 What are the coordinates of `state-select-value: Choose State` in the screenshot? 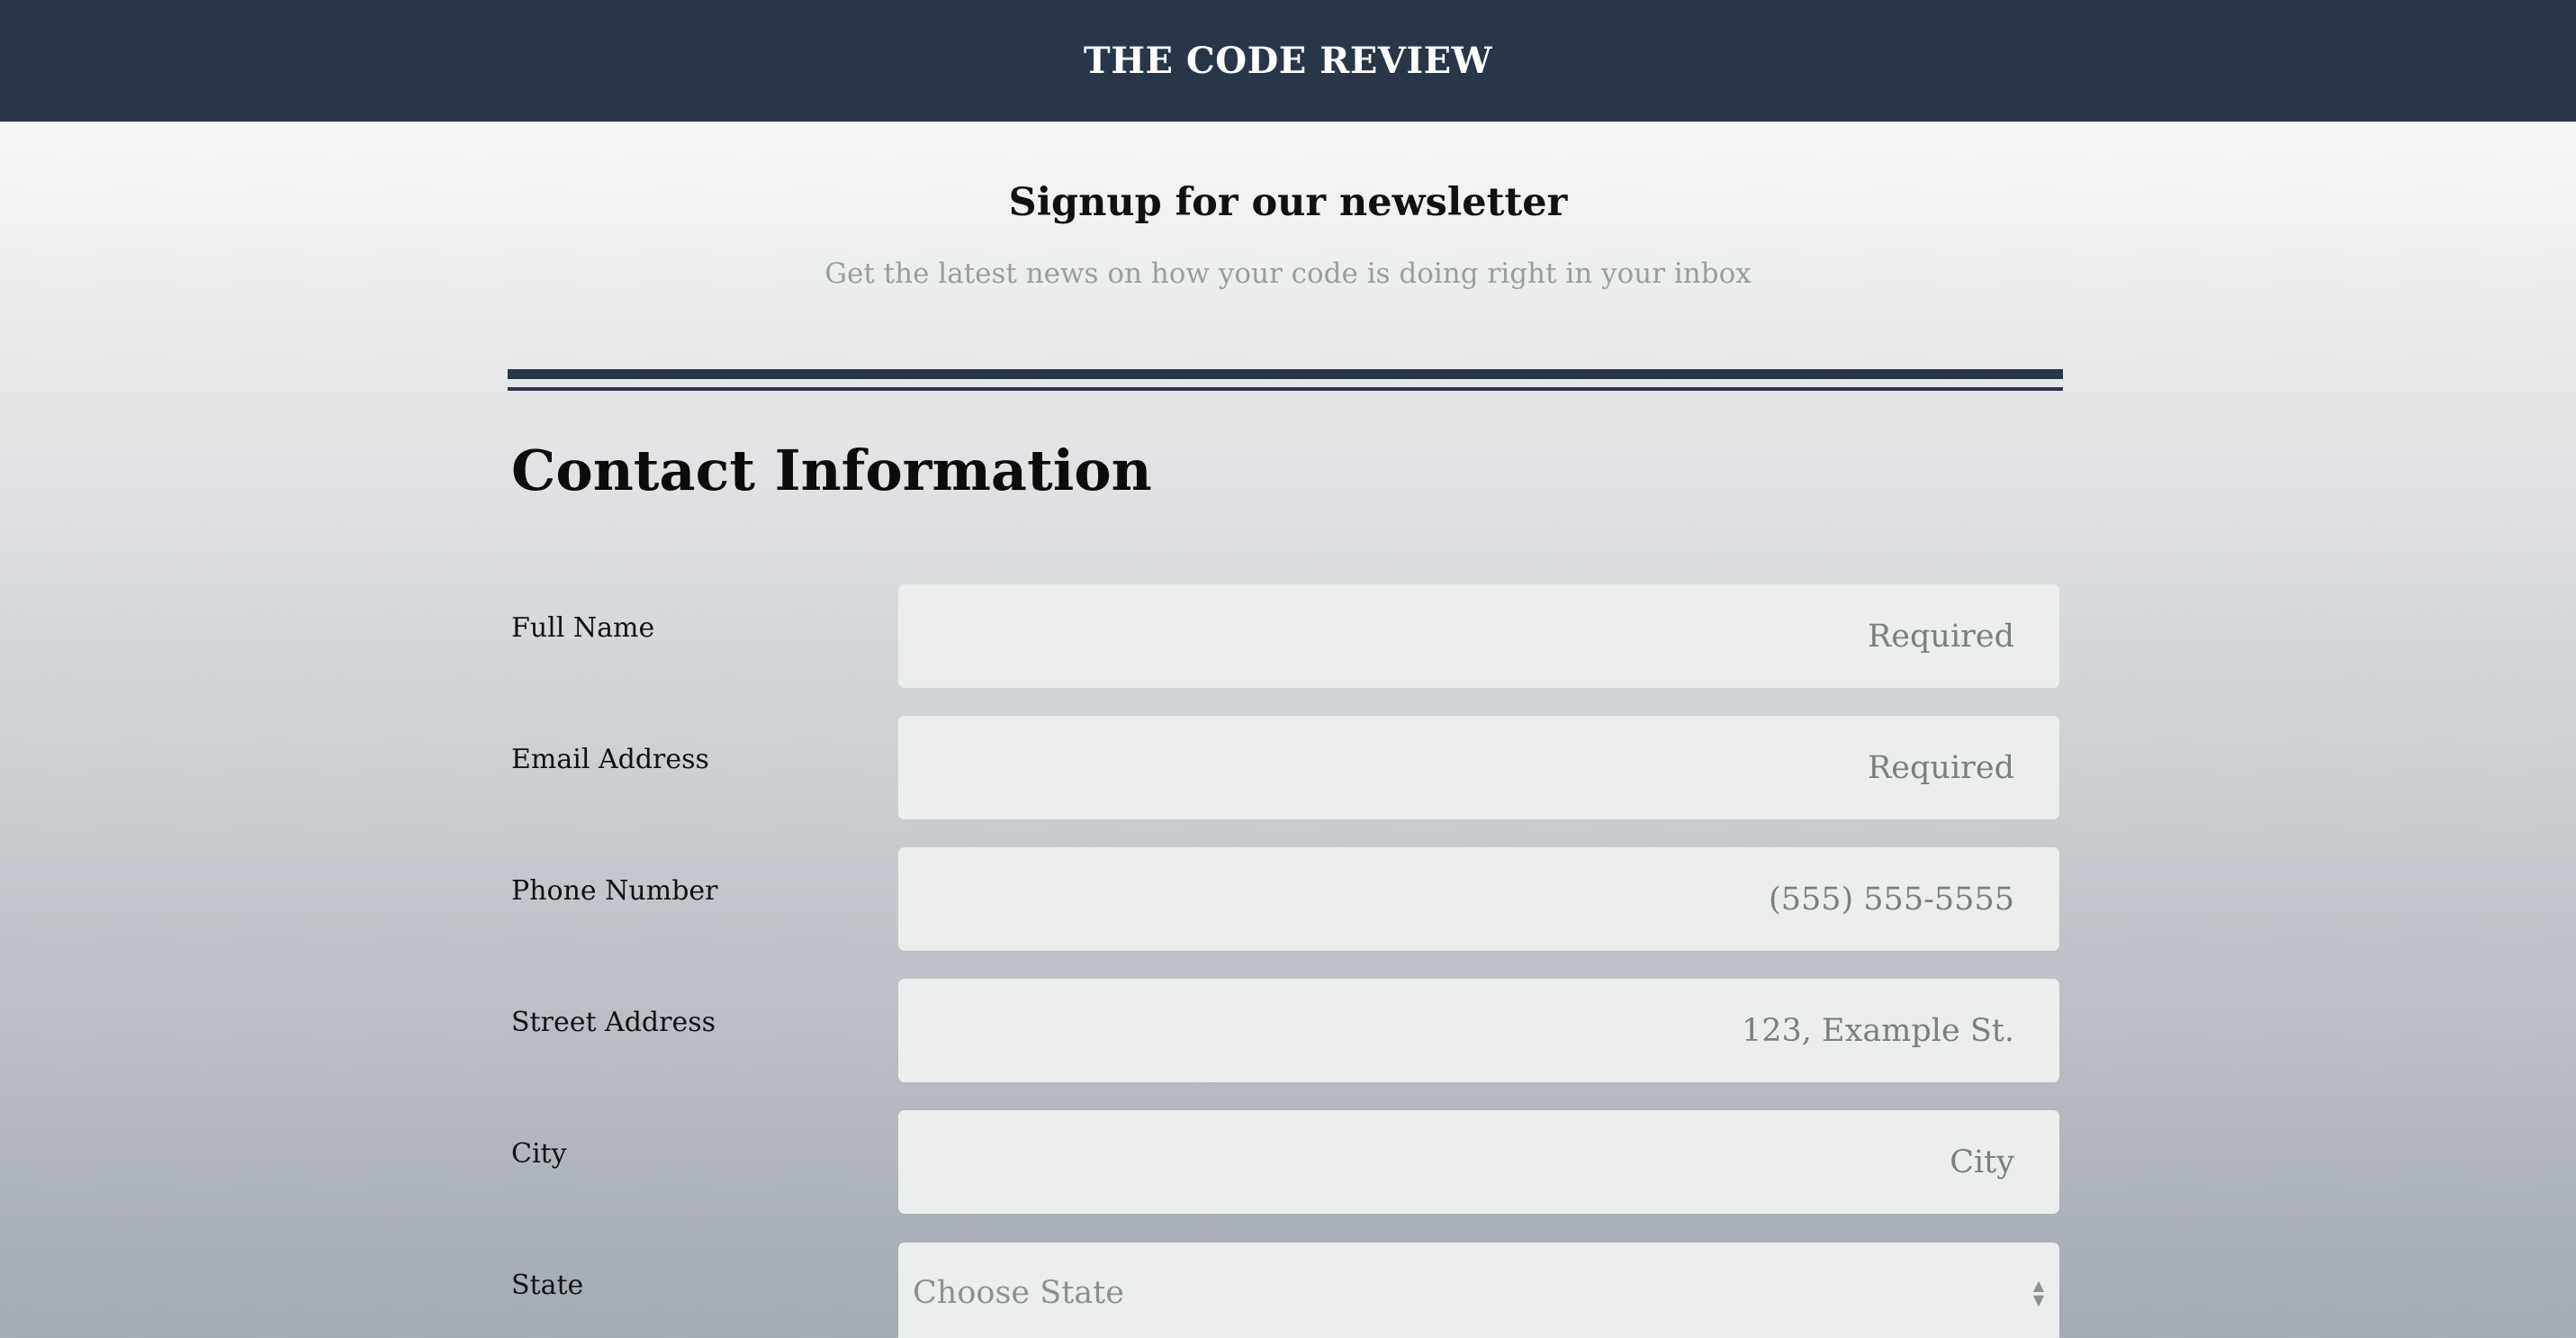 It's located at (1018, 1293).